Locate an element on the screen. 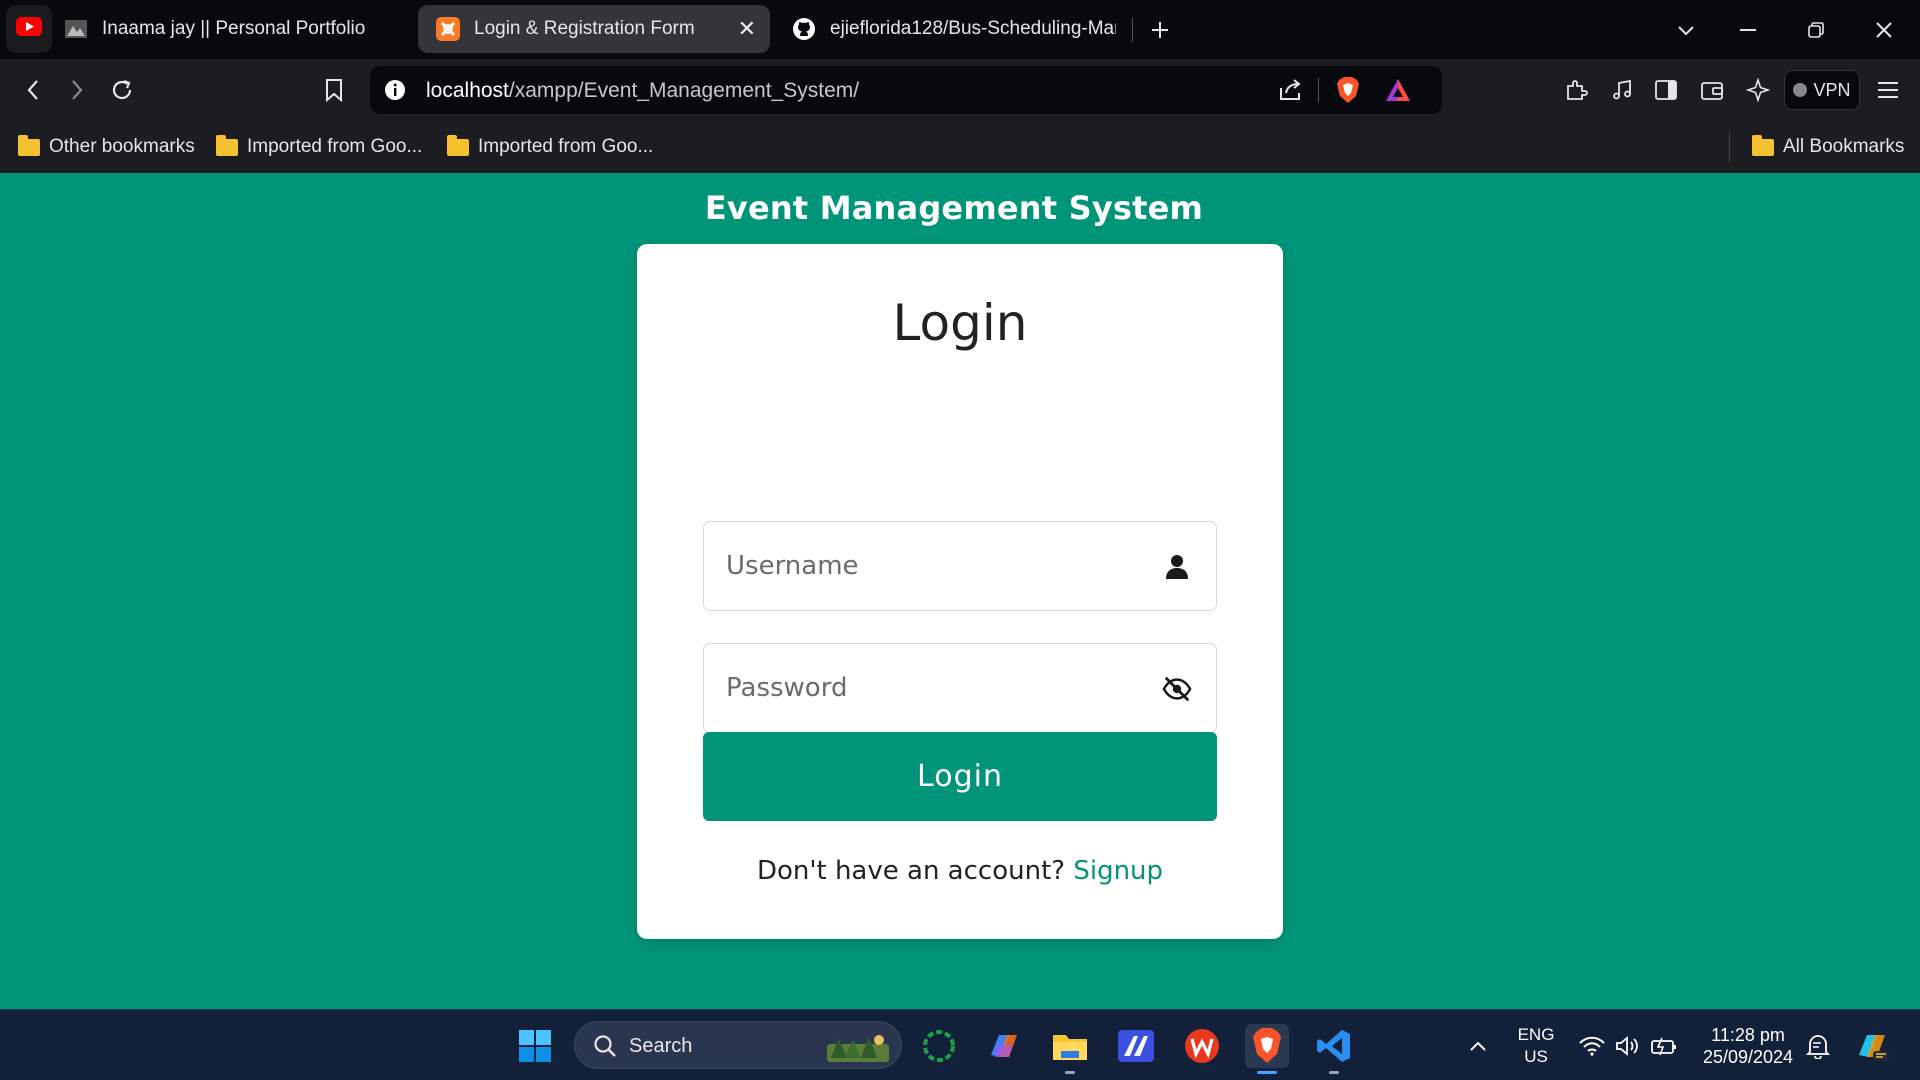 This screenshot has height=1080, width=1920. login-heading: Login is located at coordinates (960, 323).